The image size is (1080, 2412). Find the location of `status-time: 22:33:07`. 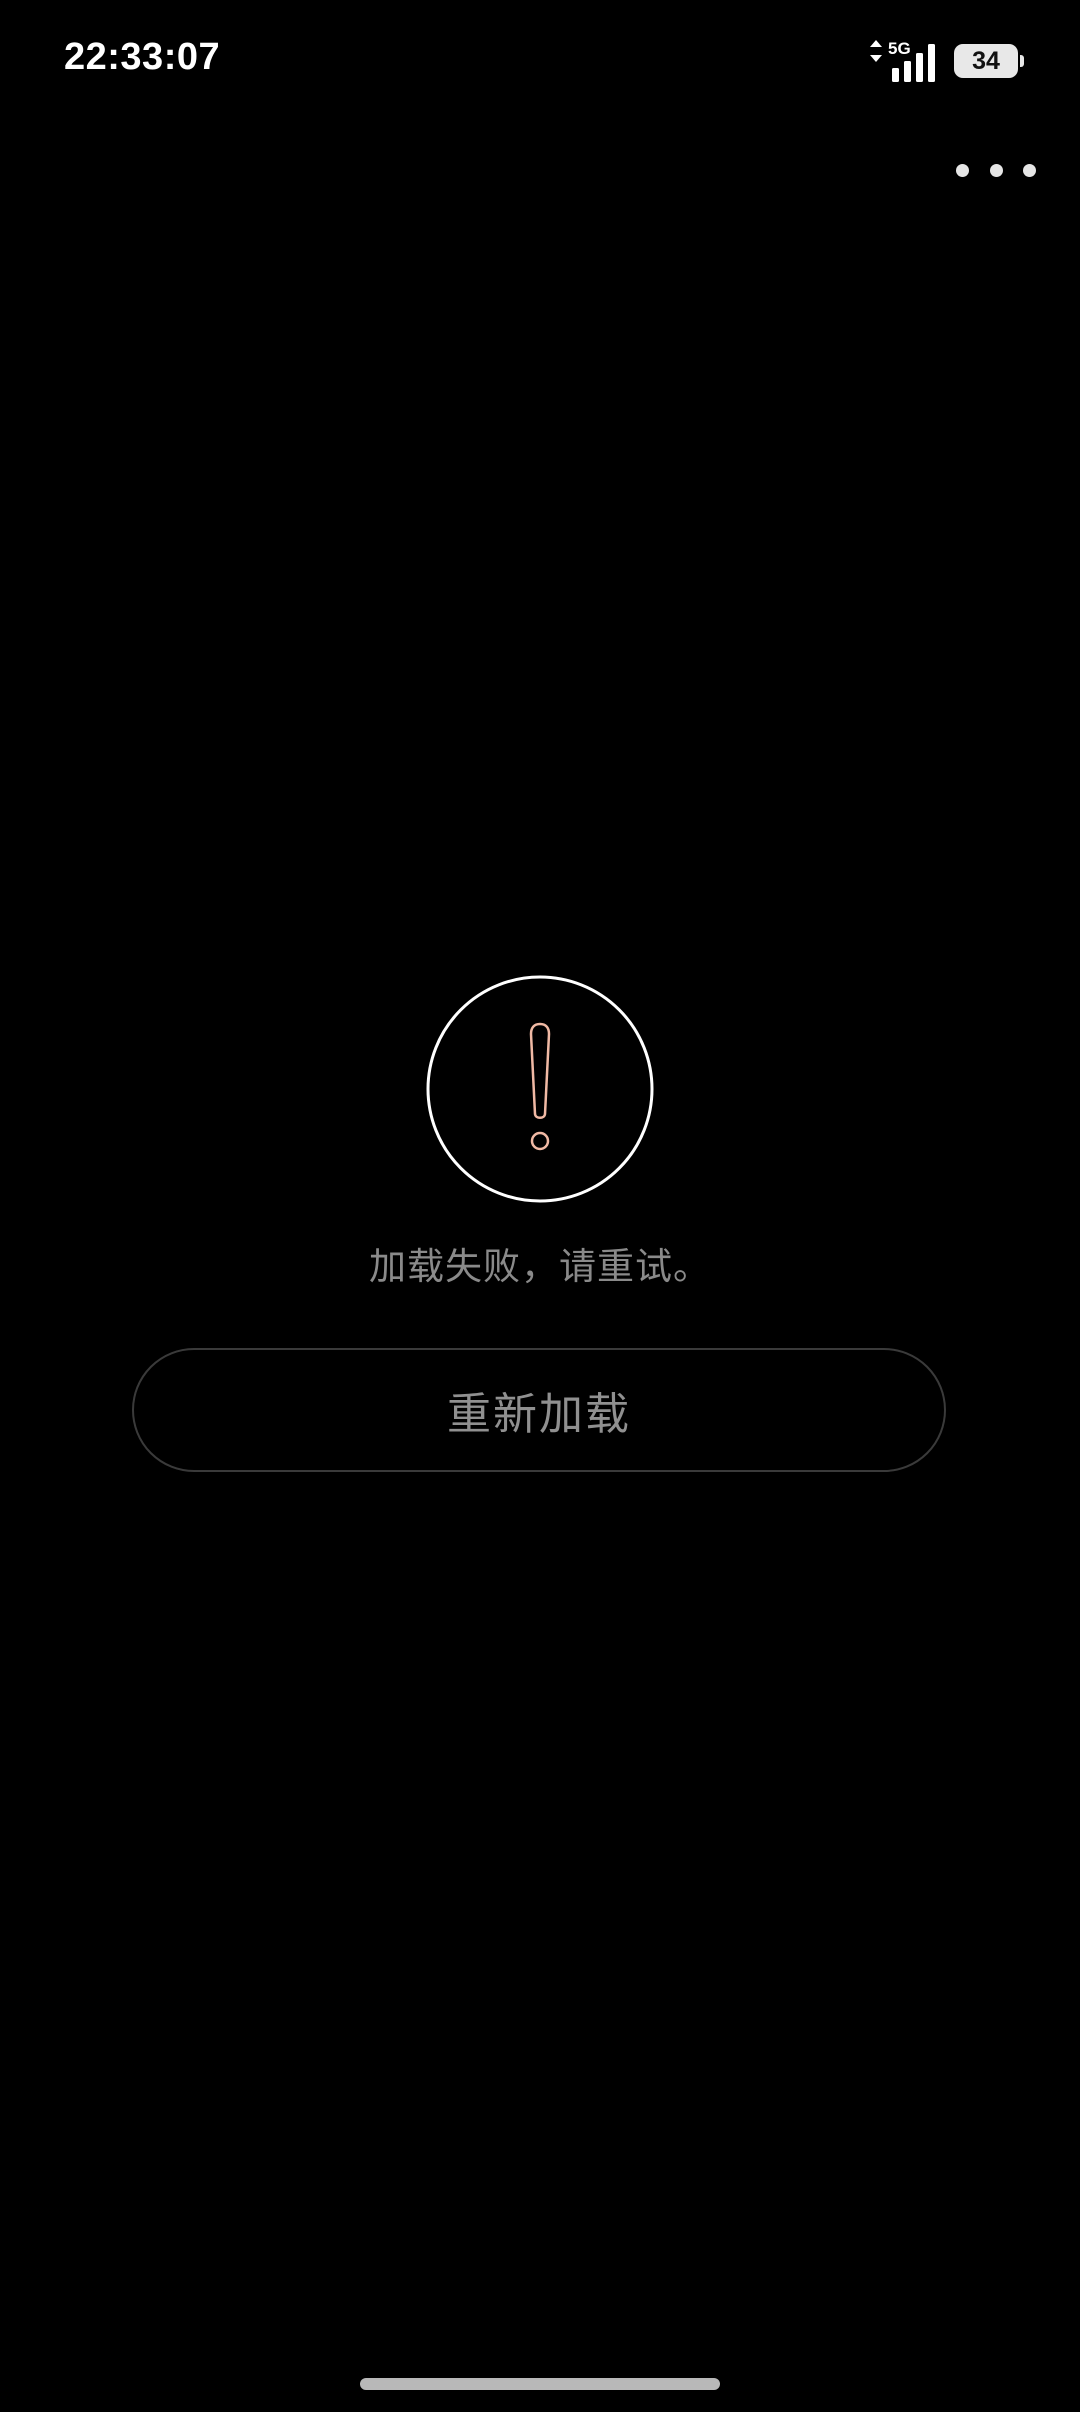

status-time: 22:33:07 is located at coordinates (142, 57).